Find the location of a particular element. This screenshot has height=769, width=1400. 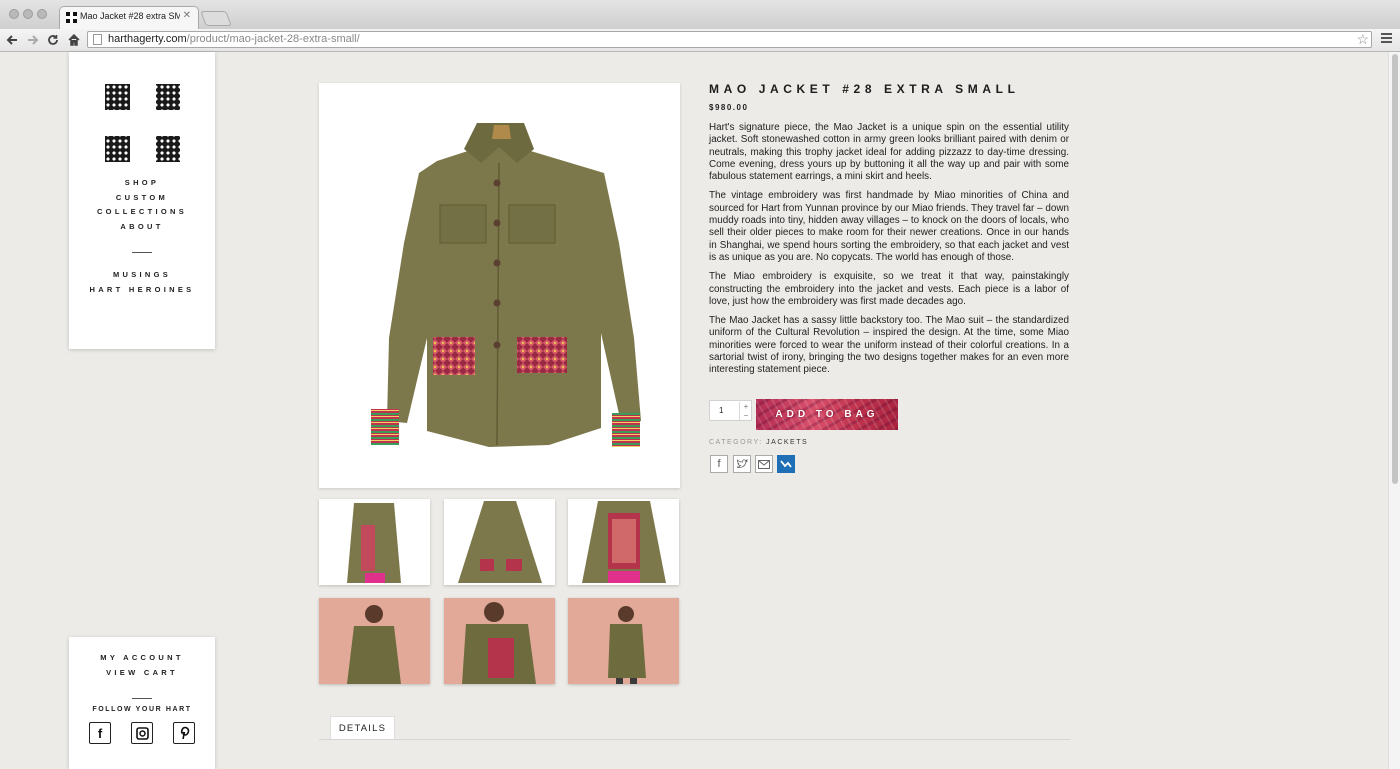

product-main-image is located at coordinates (499, 285).